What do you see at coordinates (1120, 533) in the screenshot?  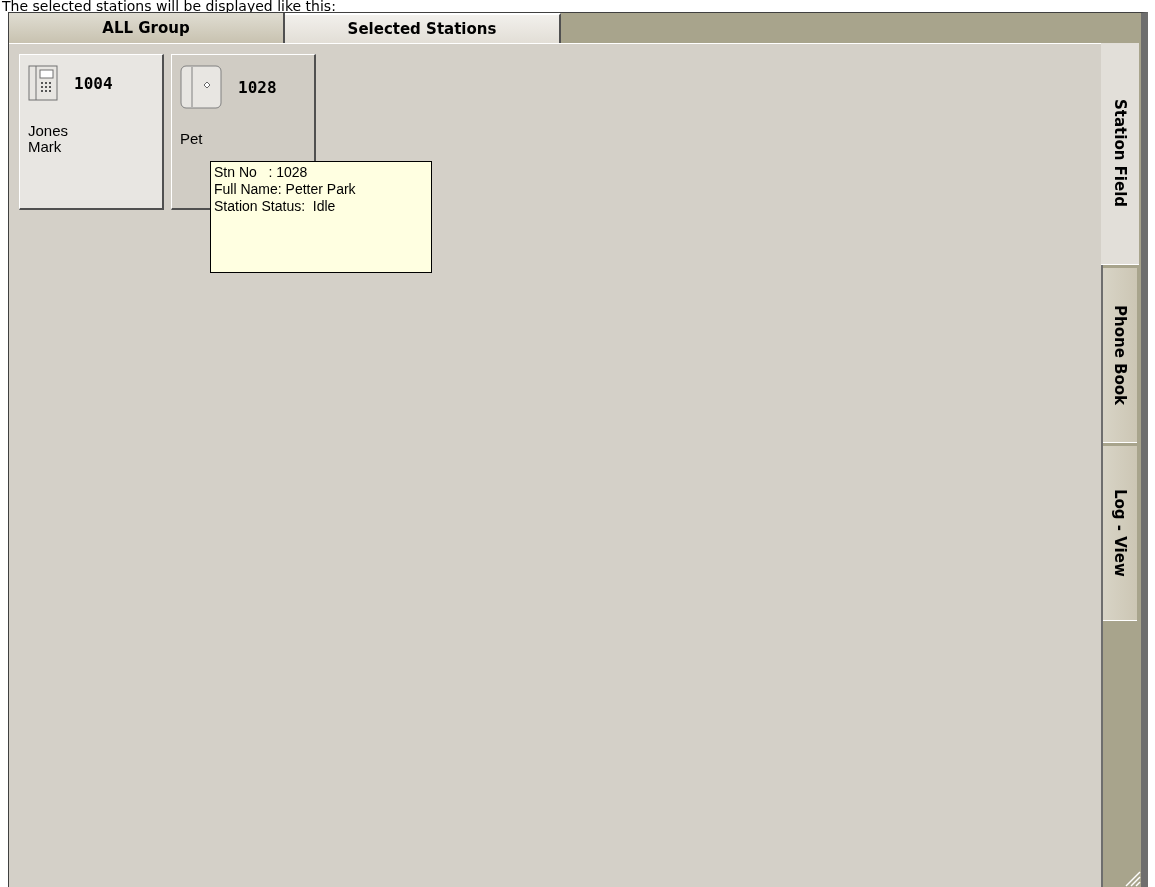 I see `side-tab: Log - View` at bounding box center [1120, 533].